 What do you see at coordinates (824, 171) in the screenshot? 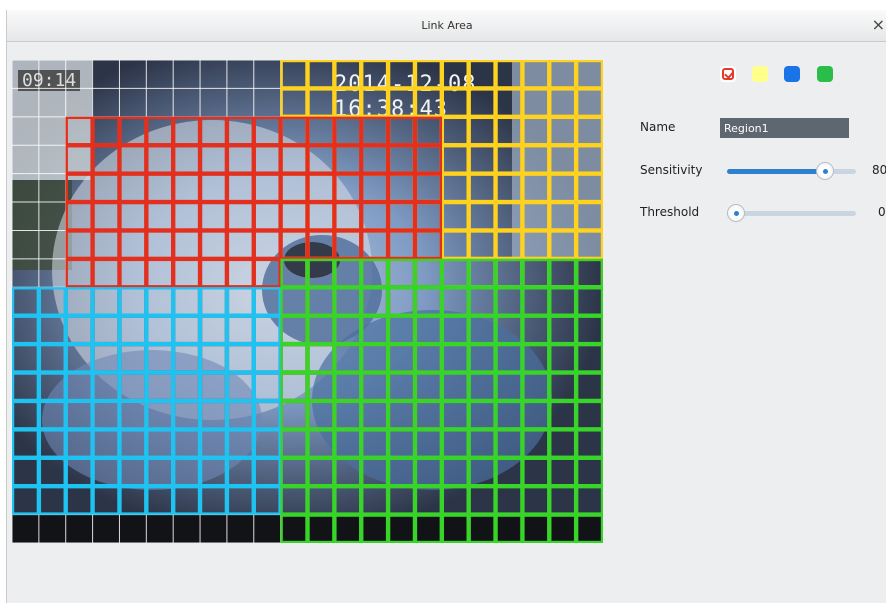
I see `sensitivity-thumb` at bounding box center [824, 171].